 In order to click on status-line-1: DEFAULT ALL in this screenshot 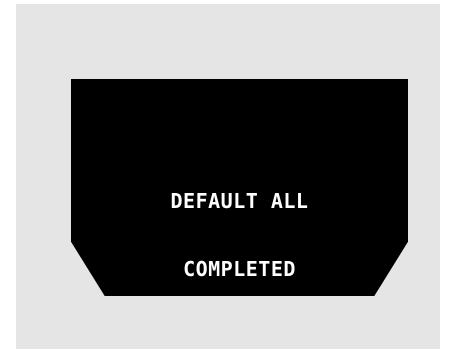, I will do `click(239, 201)`.